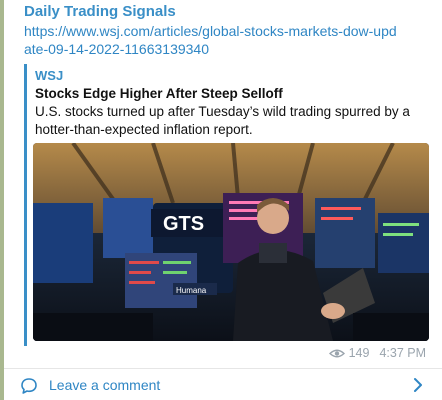  What do you see at coordinates (359, 353) in the screenshot?
I see `view-count: 149` at bounding box center [359, 353].